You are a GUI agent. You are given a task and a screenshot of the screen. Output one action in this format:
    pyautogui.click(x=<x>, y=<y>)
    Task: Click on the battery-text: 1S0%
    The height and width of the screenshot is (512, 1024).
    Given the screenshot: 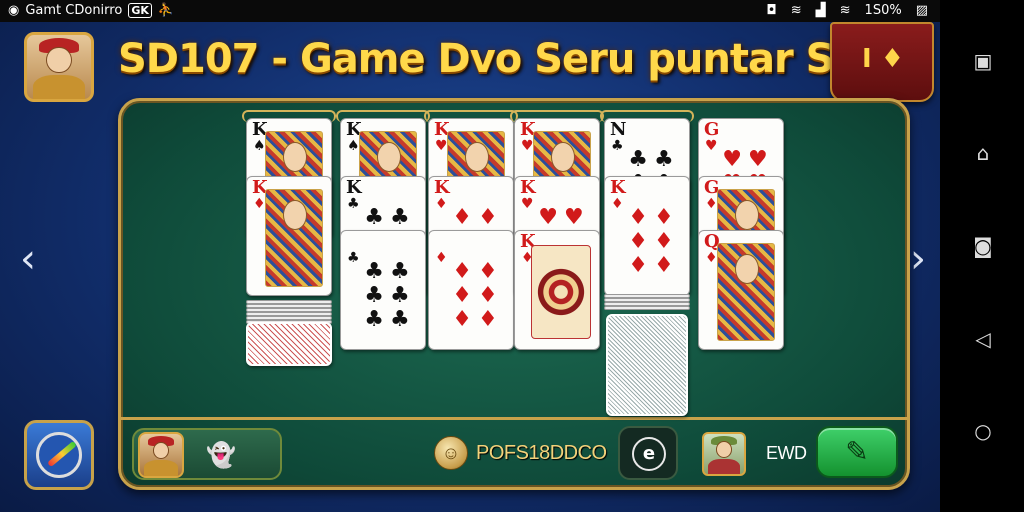 What is the action you would take?
    pyautogui.click(x=883, y=10)
    